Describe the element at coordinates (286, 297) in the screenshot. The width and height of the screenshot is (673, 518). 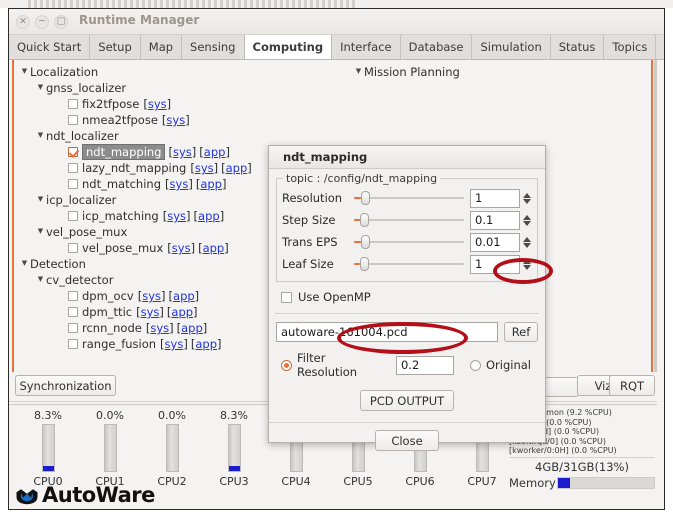
I see `use-openmp-checkbox` at that location.